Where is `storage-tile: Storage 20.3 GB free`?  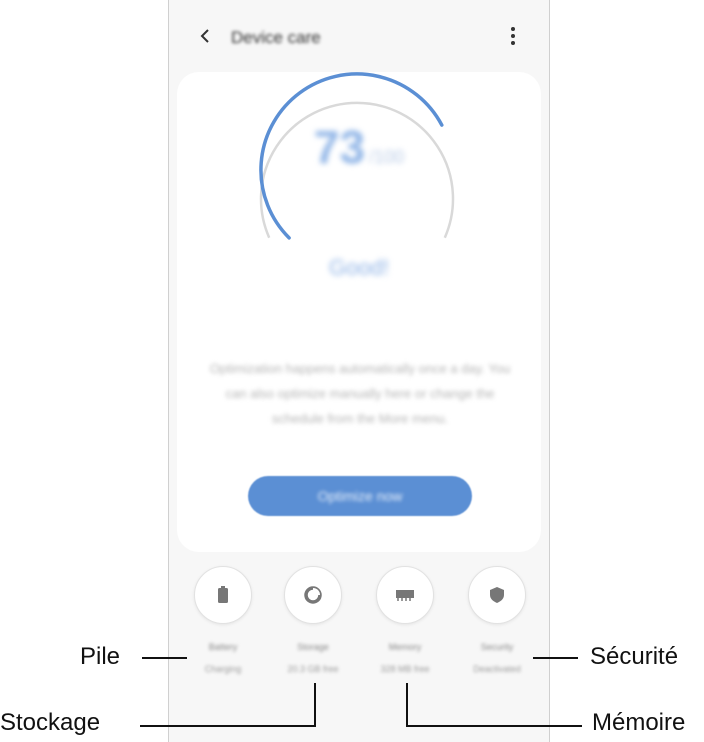
storage-tile: Storage 20.3 GB free is located at coordinates (313, 620).